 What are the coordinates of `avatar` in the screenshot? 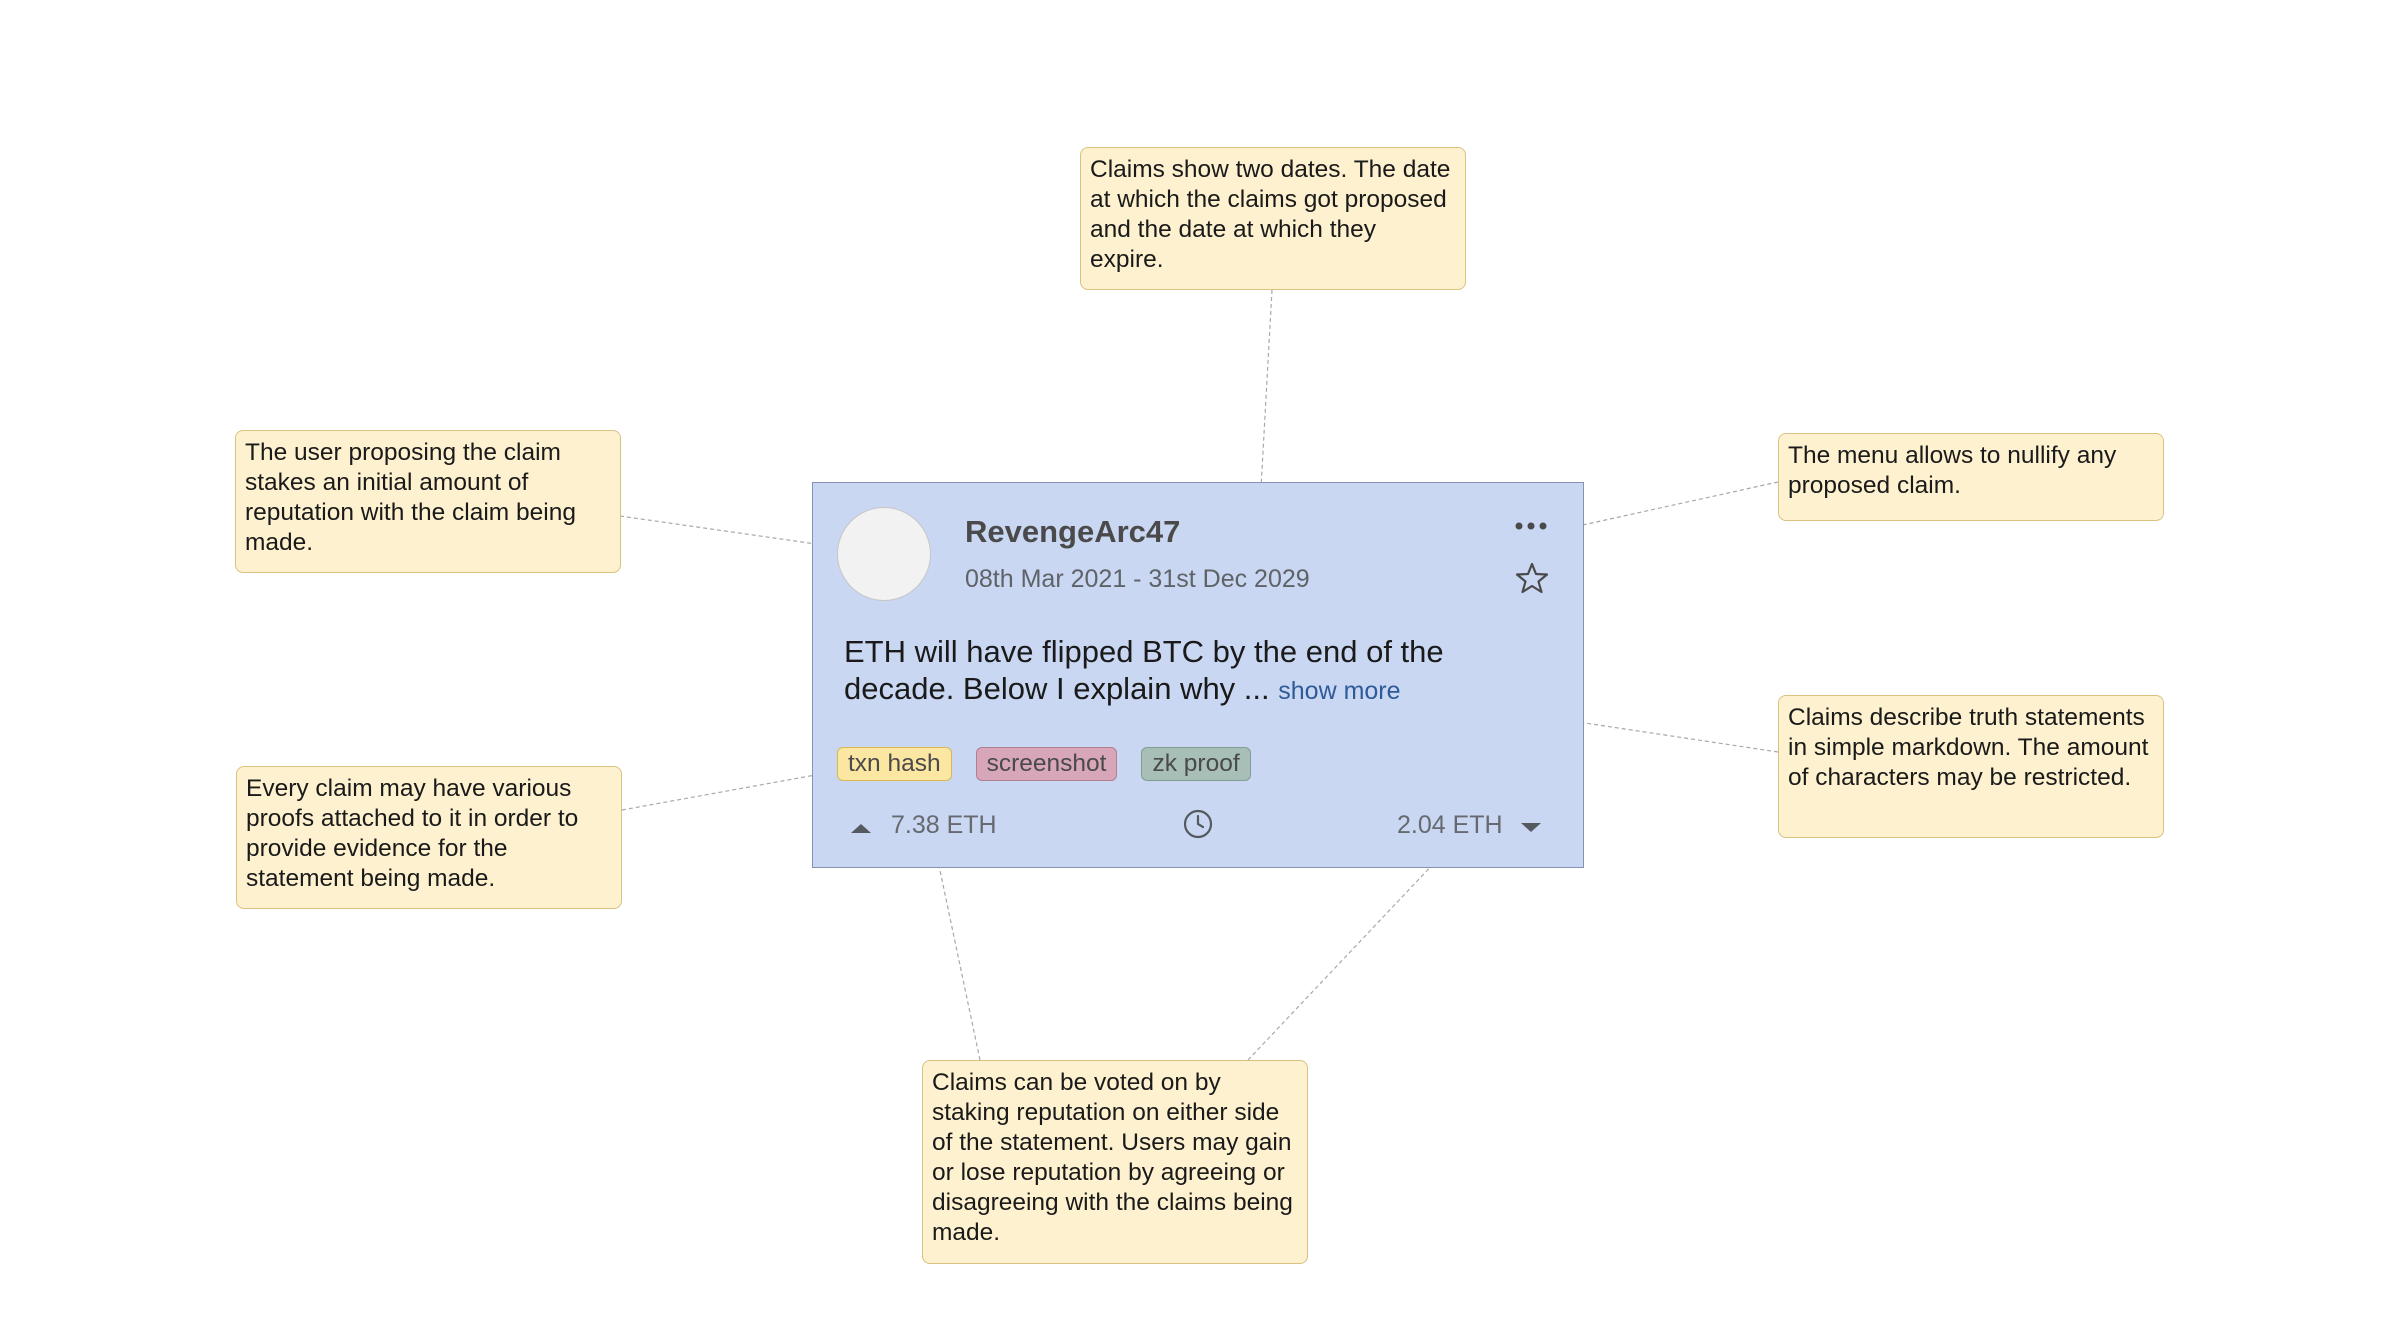 It's located at (884, 554).